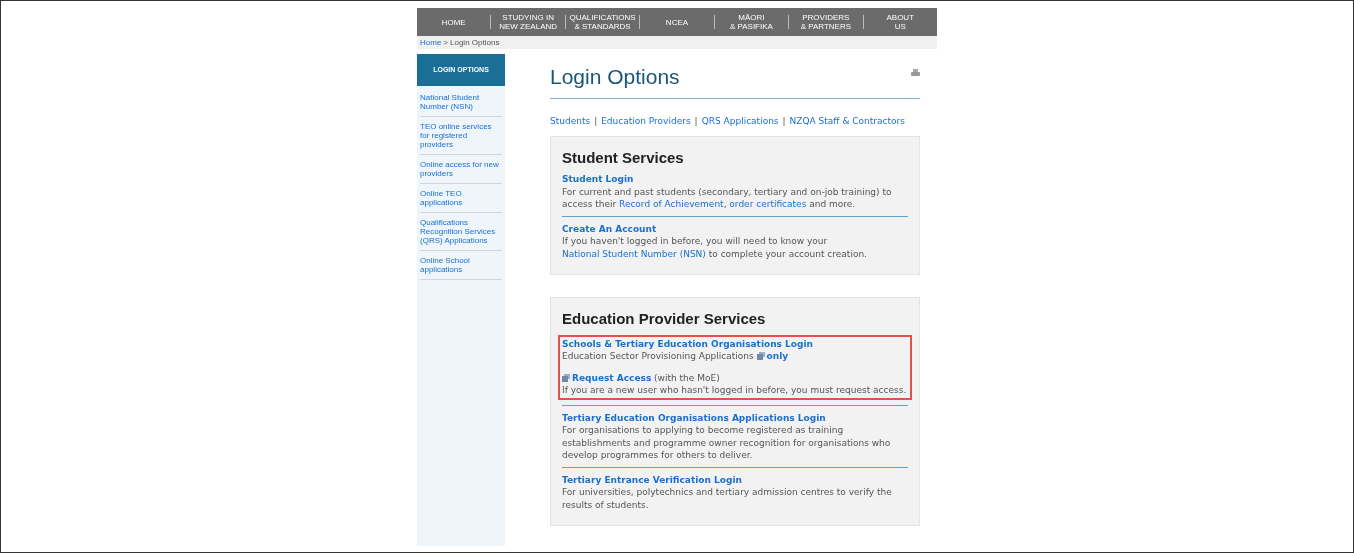  Describe the element at coordinates (598, 179) in the screenshot. I see `service-link: Student Login` at that location.